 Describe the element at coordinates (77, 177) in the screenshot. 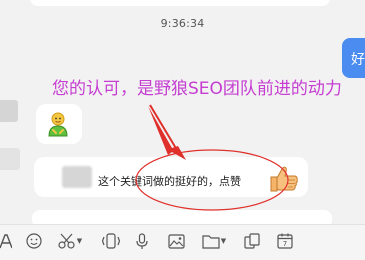

I see `blurred-sender-name` at that location.